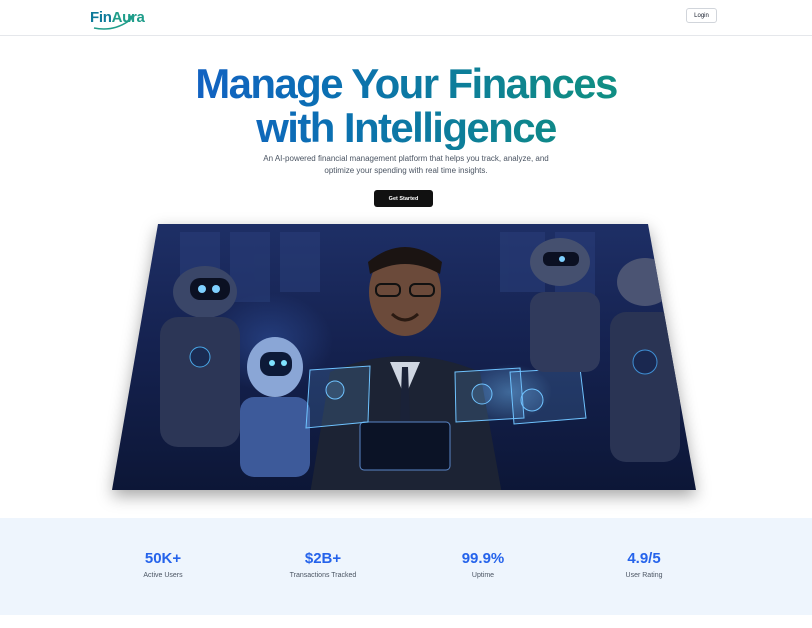  I want to click on stat-transactions: $2B+ Transactions Tracked, so click(323, 564).